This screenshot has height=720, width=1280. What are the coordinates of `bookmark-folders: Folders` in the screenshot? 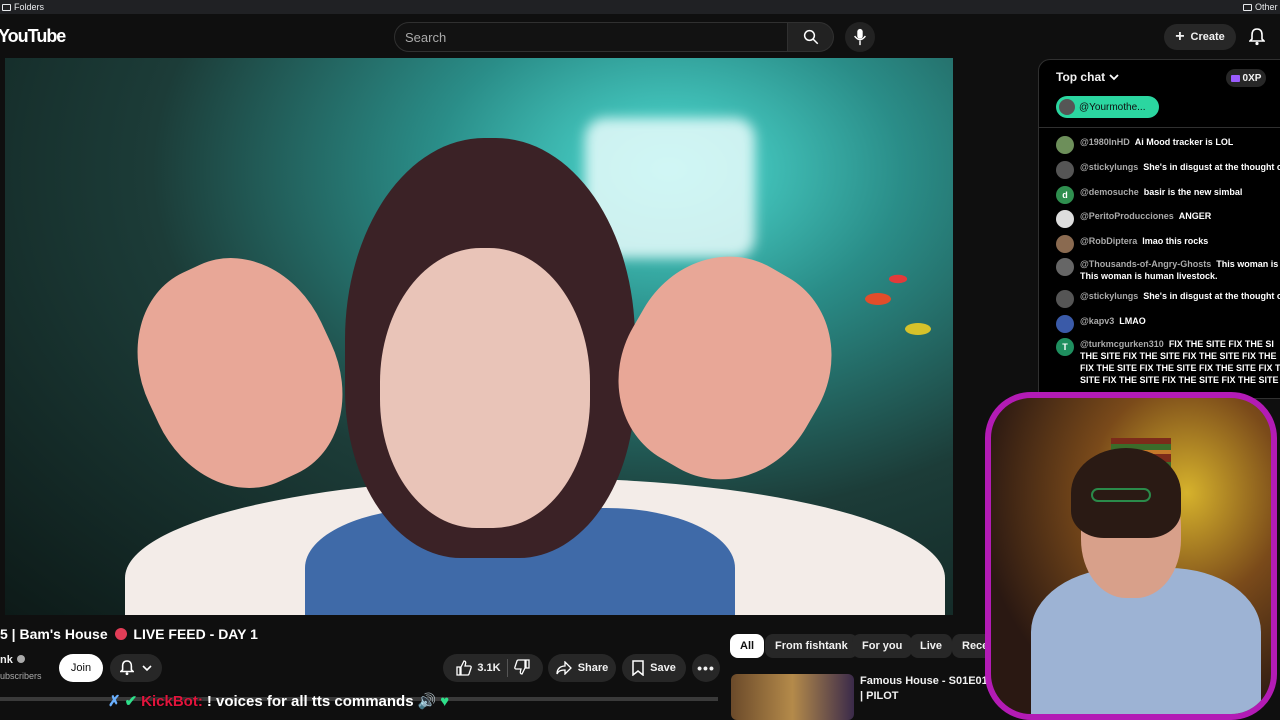 It's located at (23, 7).